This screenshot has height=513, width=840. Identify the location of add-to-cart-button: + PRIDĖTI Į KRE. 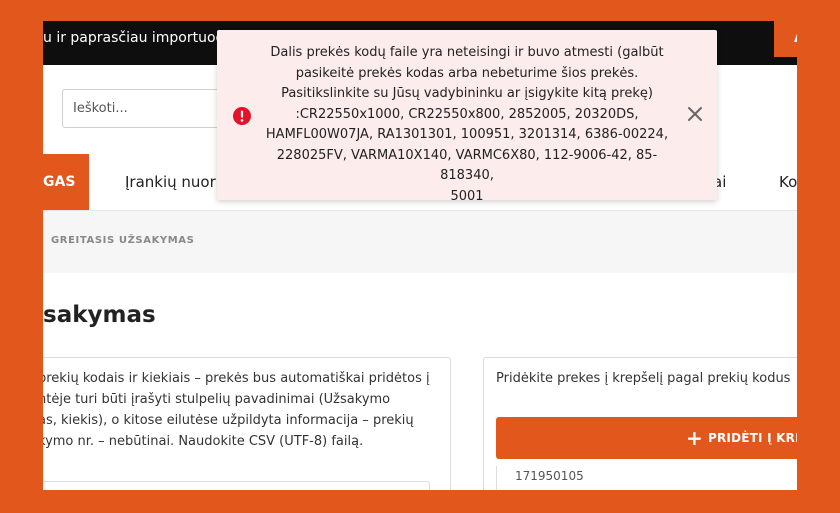
(646, 438).